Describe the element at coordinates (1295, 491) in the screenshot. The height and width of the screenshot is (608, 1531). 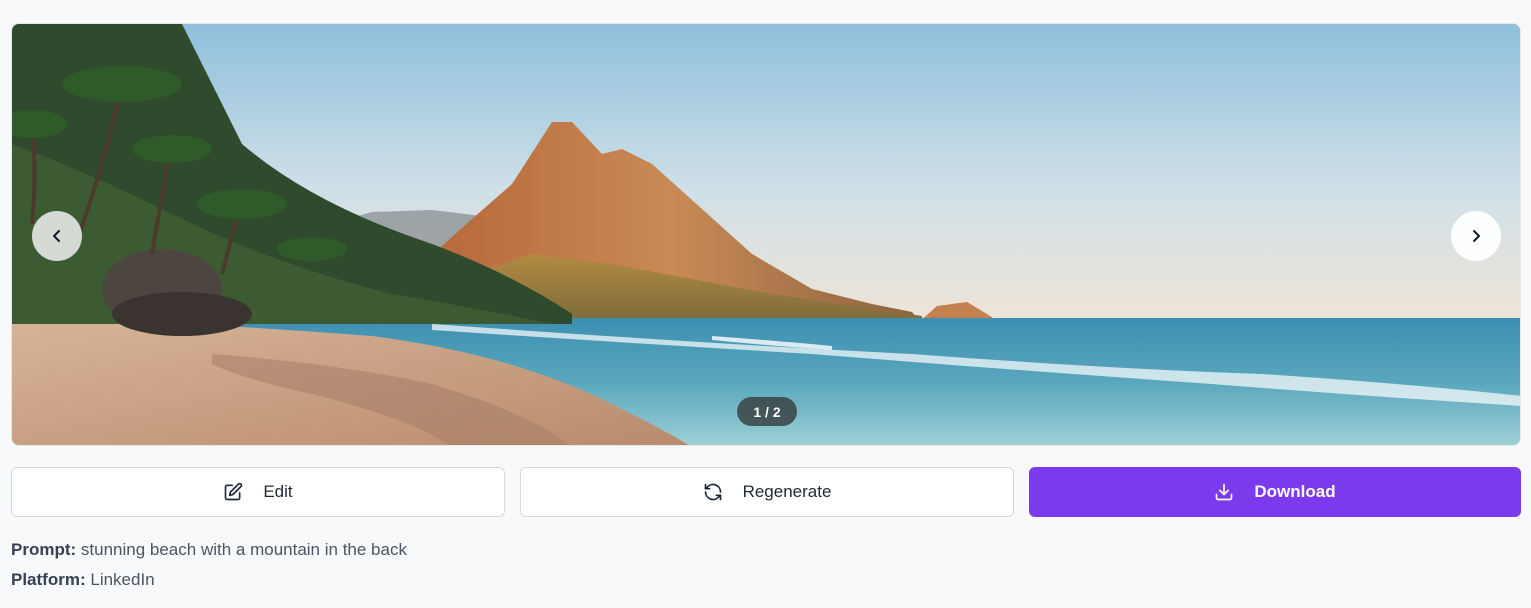
I see `download-button-label: Download` at that location.